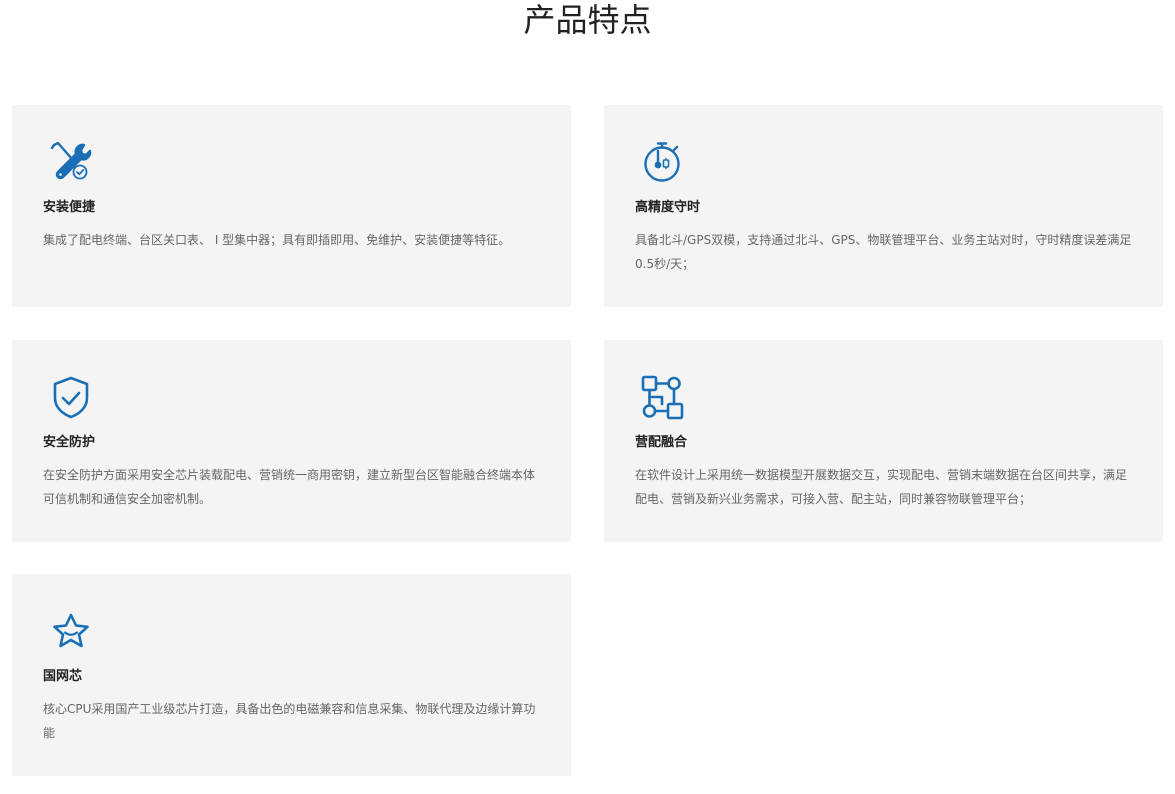  I want to click on feature-title: 高精度守时, so click(668, 207).